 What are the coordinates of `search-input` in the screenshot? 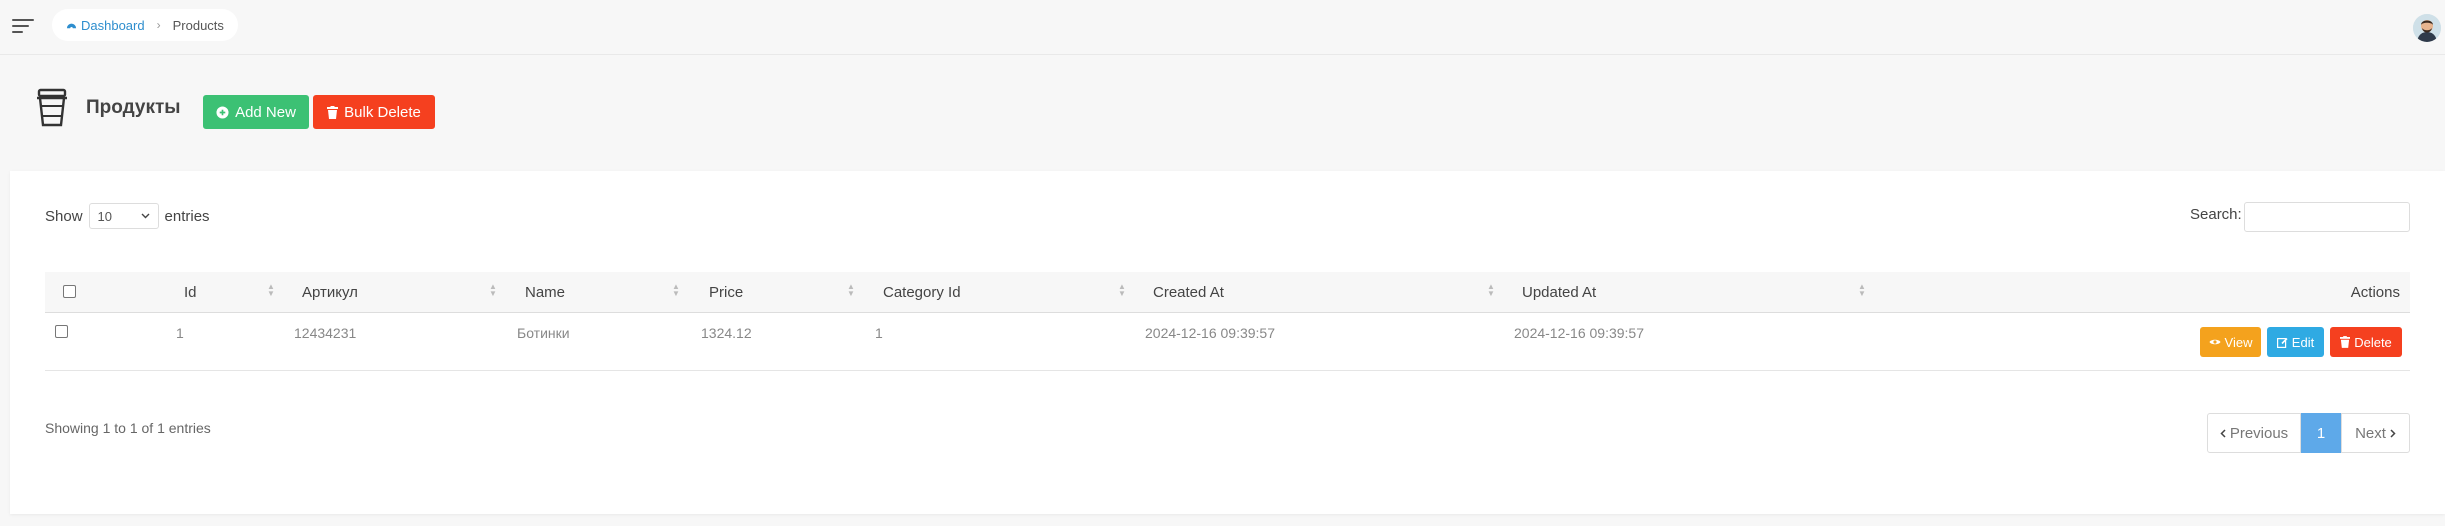 It's located at (2327, 217).